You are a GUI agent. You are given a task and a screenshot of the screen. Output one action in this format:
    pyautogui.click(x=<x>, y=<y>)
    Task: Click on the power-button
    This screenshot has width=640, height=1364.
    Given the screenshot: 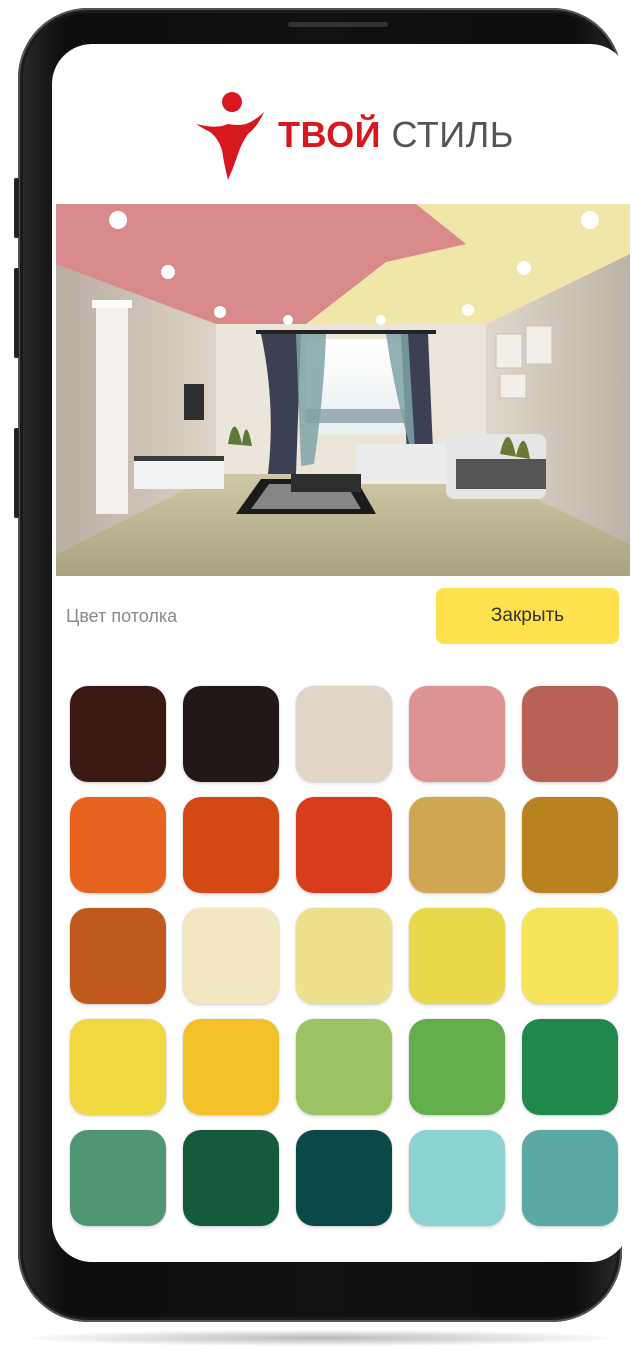 What is the action you would take?
    pyautogui.click(x=16, y=208)
    